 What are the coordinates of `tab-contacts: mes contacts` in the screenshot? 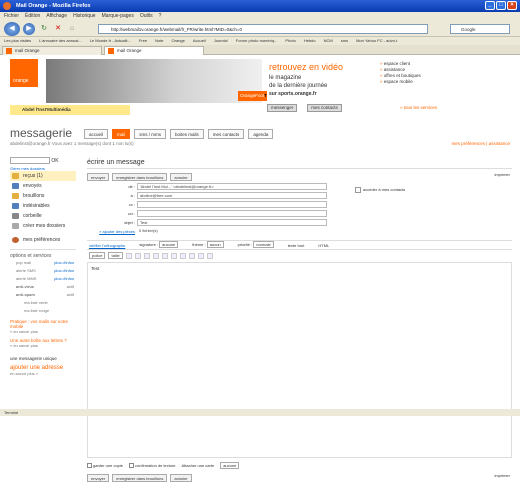 It's located at (226, 134).